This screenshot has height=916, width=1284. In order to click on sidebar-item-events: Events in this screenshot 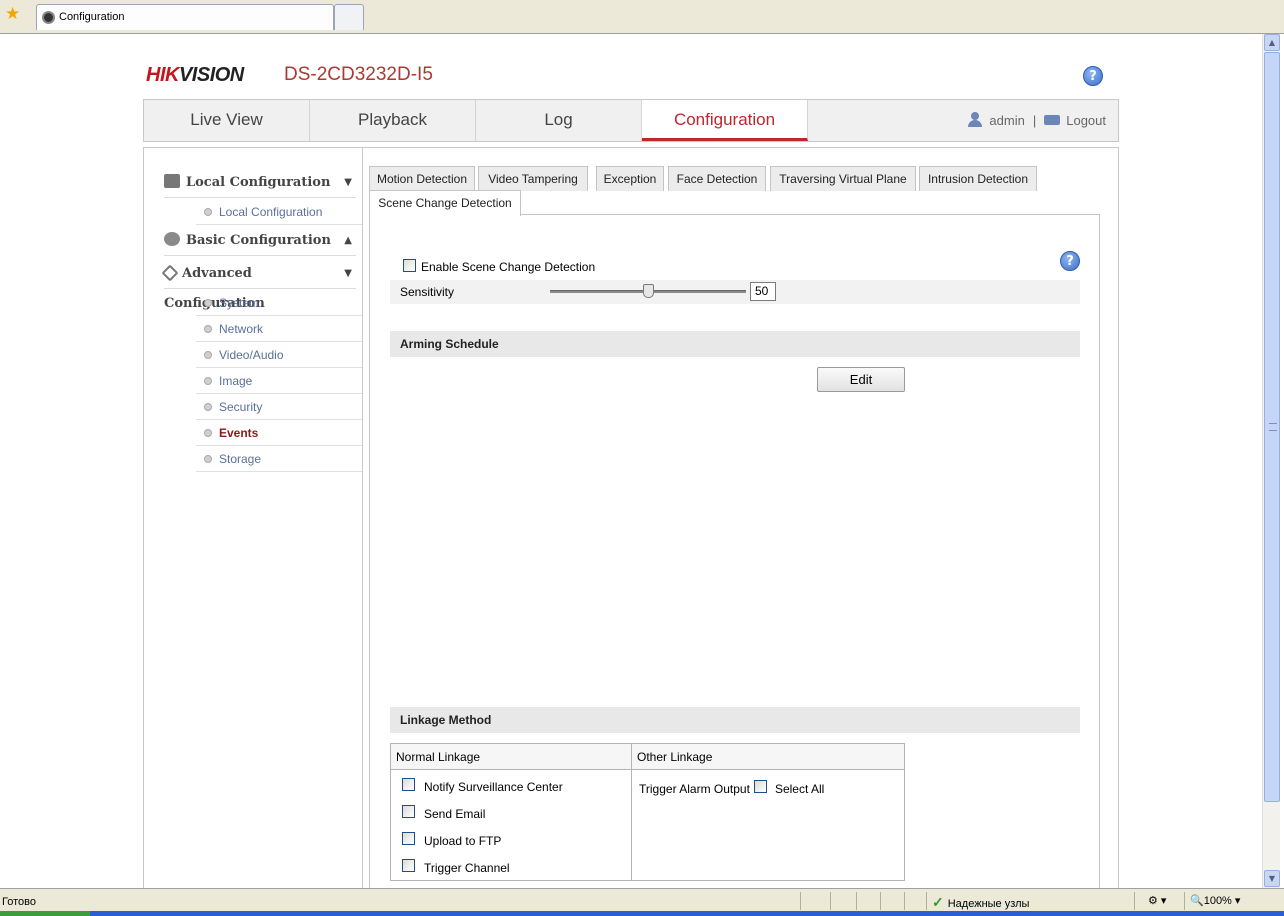, I will do `click(279, 433)`.